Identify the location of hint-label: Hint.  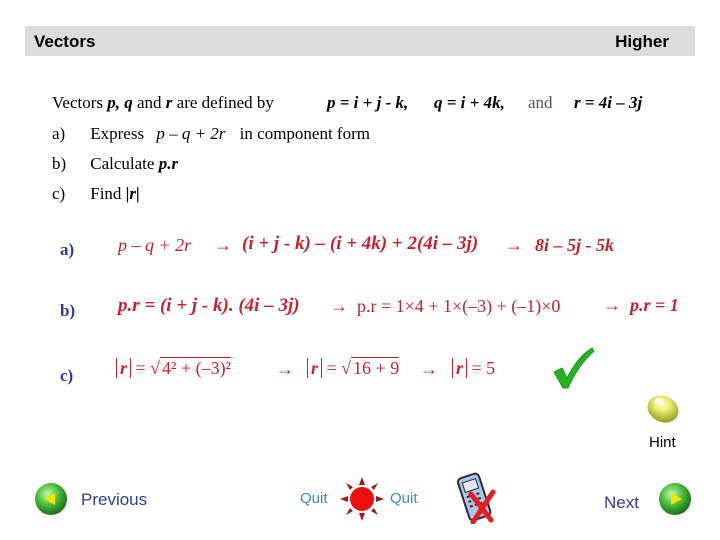
(662, 442).